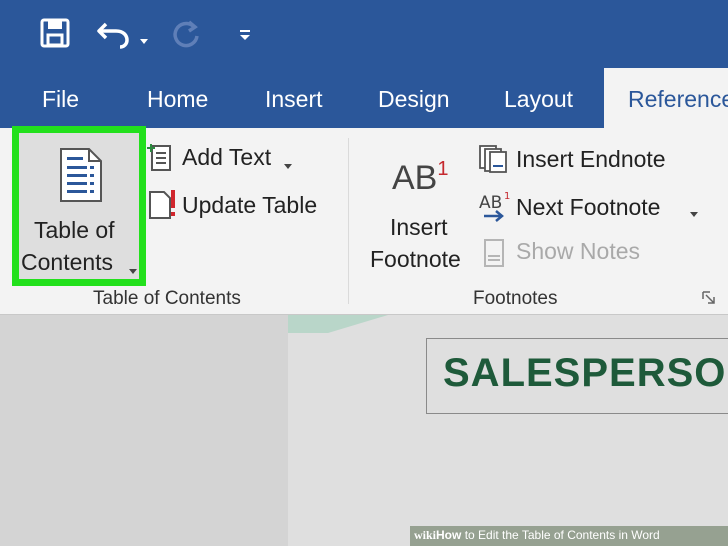 The width and height of the screenshot is (728, 546). What do you see at coordinates (425, 535) in the screenshot?
I see `watermark-brand: wiki` at bounding box center [425, 535].